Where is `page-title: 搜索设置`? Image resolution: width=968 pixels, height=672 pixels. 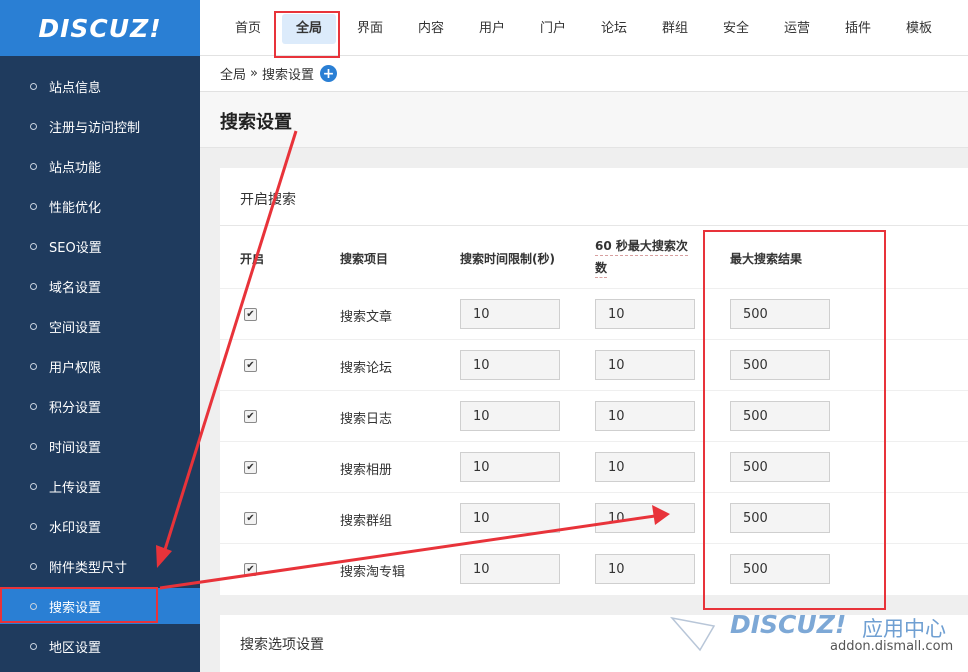 page-title: 搜索设置 is located at coordinates (256, 122).